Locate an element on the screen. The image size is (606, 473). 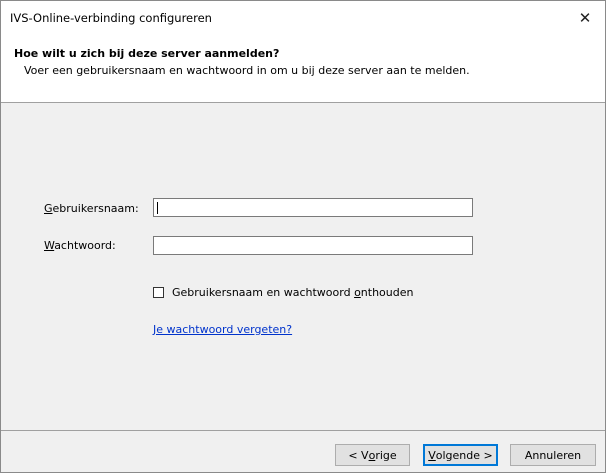
username-input is located at coordinates (313, 207).